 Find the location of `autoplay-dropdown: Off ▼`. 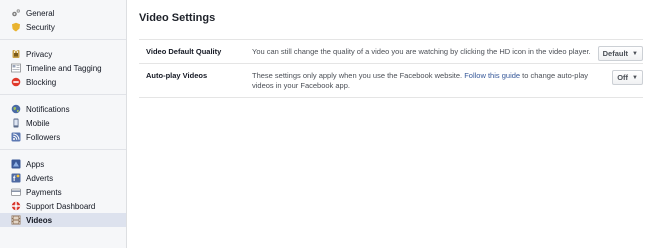

autoplay-dropdown: Off ▼ is located at coordinates (627, 77).